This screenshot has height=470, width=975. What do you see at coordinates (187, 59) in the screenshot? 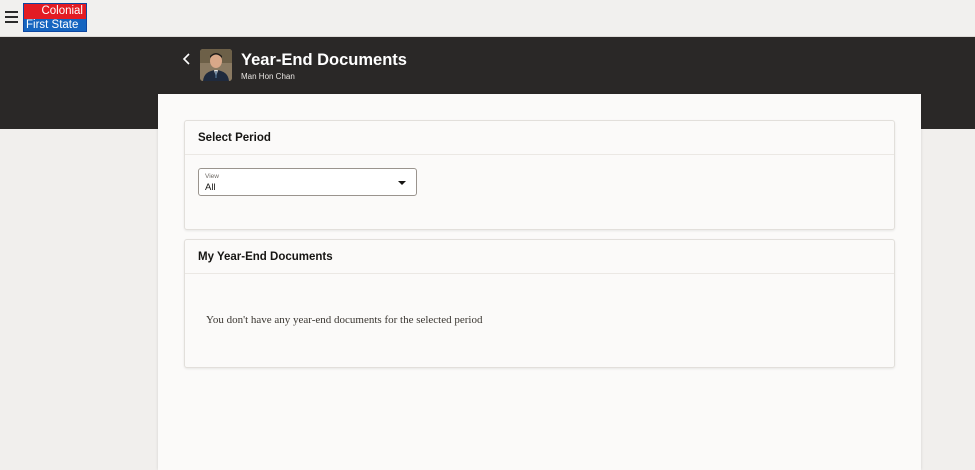
I see `chevron-left-icon` at bounding box center [187, 59].